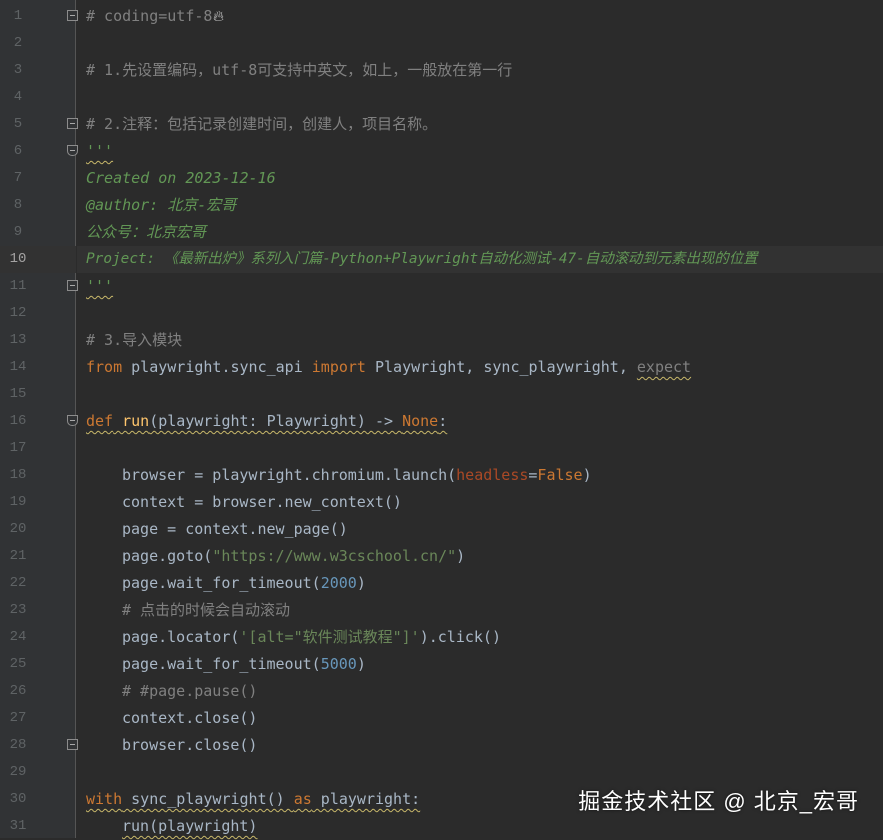 The image size is (883, 840). Describe the element at coordinates (338, 583) in the screenshot. I see `number-literal: 2000` at that location.